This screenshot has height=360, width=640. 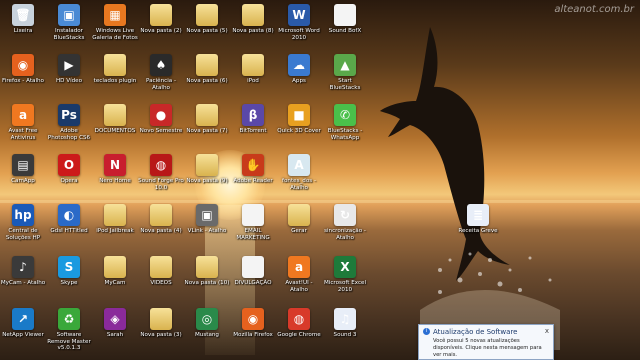 I want to click on desktop-icon-instalador-bluestacks: ▣ Instalador BlueStacks, so click(x=69, y=22).